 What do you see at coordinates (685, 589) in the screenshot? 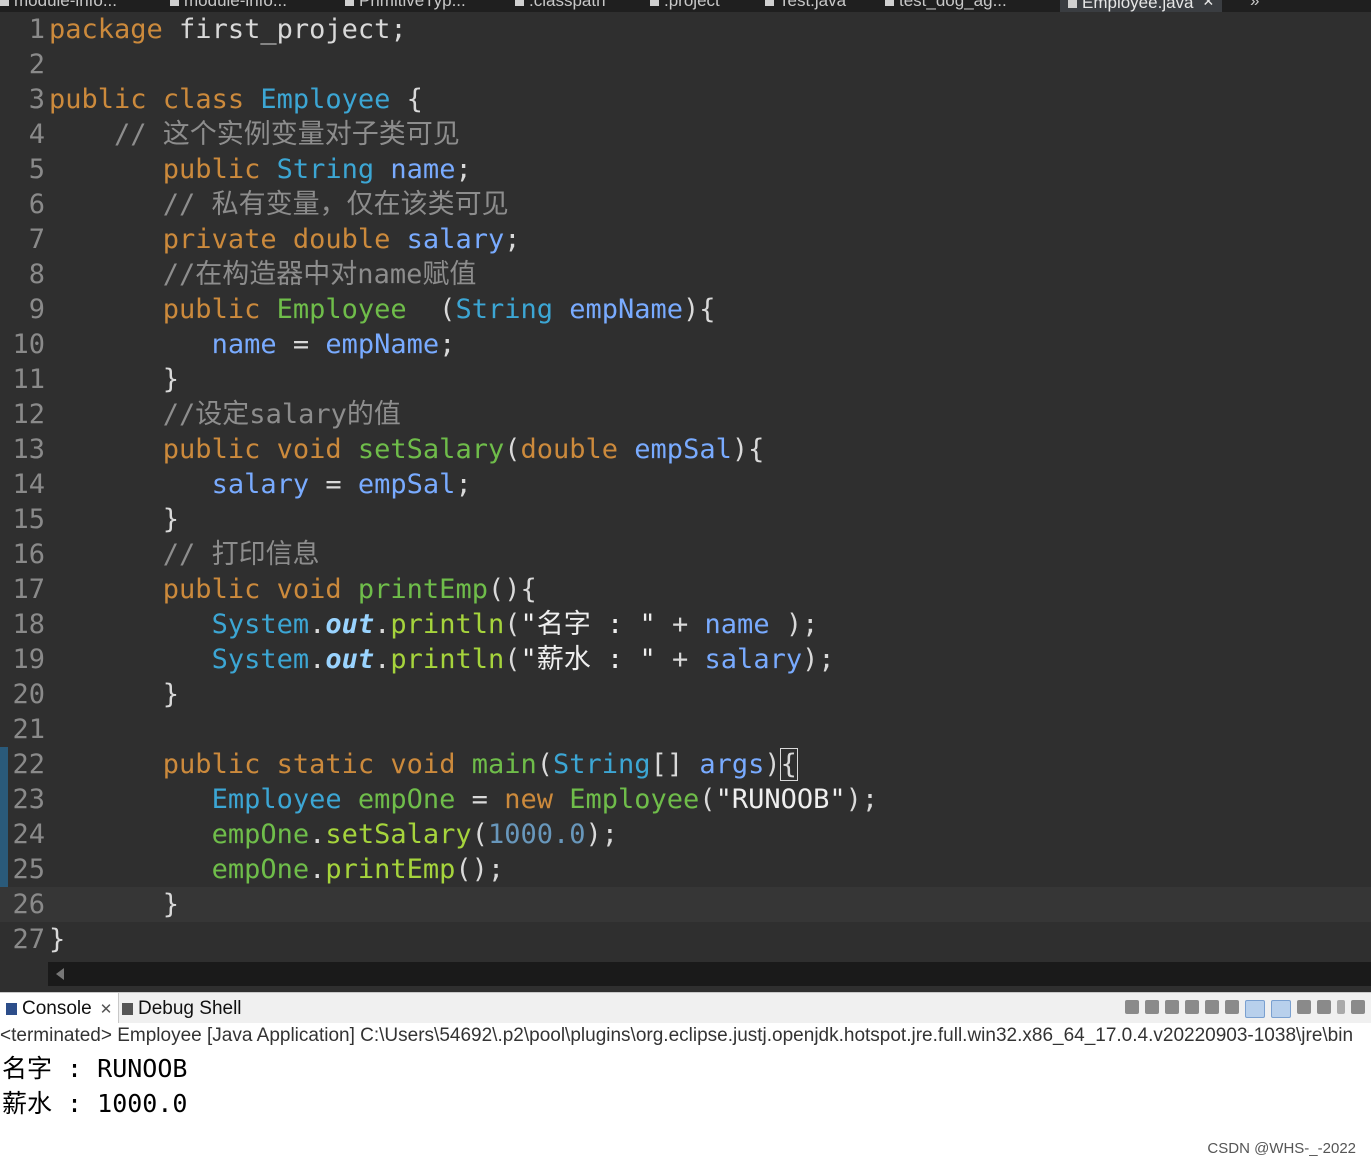
I see `code-line: 17 public void printEmp(){` at bounding box center [685, 589].